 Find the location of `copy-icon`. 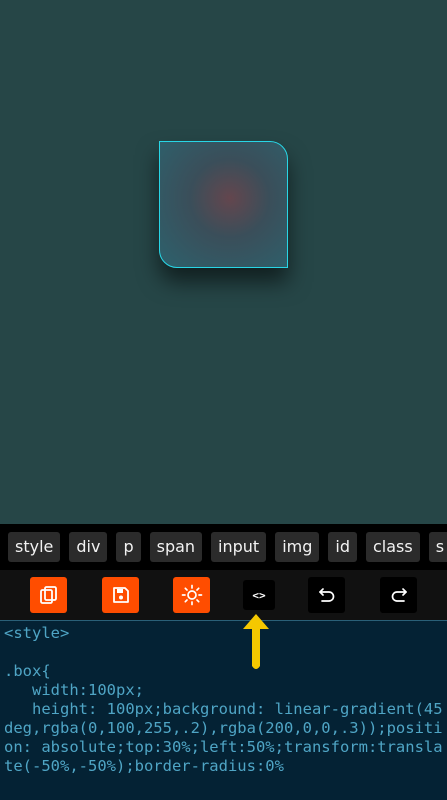

copy-icon is located at coordinates (48, 595).